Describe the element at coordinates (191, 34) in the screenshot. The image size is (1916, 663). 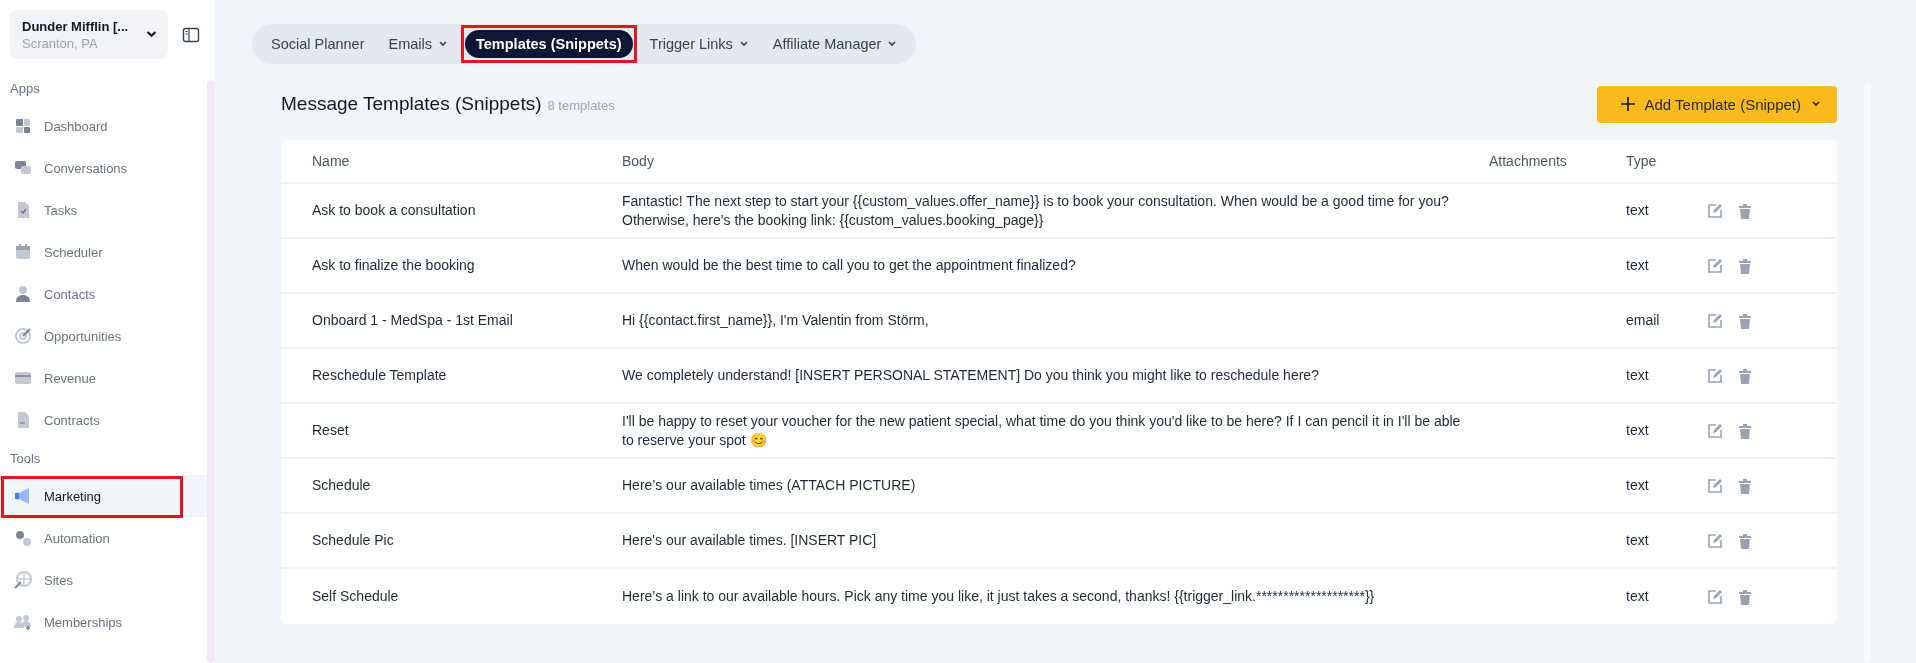
I see `sidebar-toggle-icon` at that location.